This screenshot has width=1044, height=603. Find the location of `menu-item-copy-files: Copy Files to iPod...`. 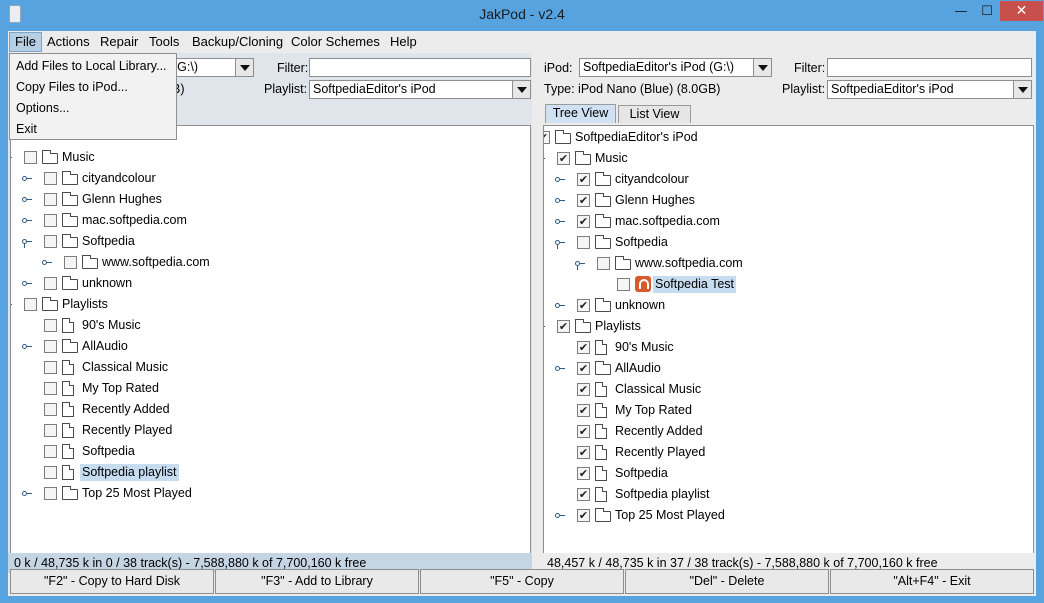

menu-item-copy-files: Copy Files to iPod... is located at coordinates (93, 87).